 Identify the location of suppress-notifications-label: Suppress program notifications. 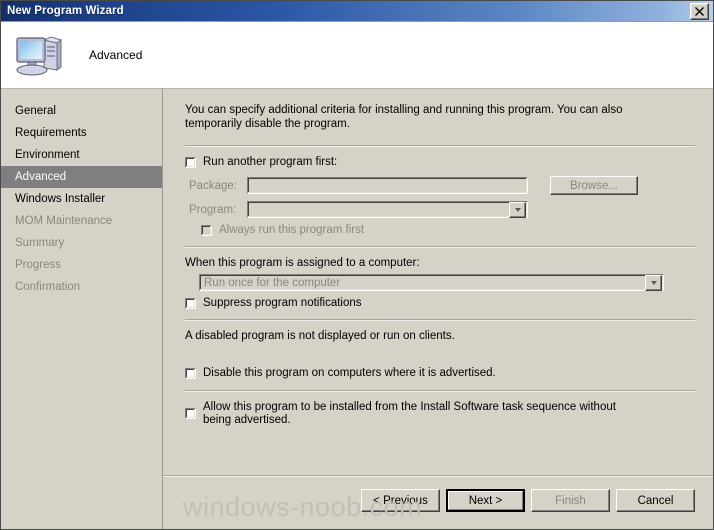
(282, 303).